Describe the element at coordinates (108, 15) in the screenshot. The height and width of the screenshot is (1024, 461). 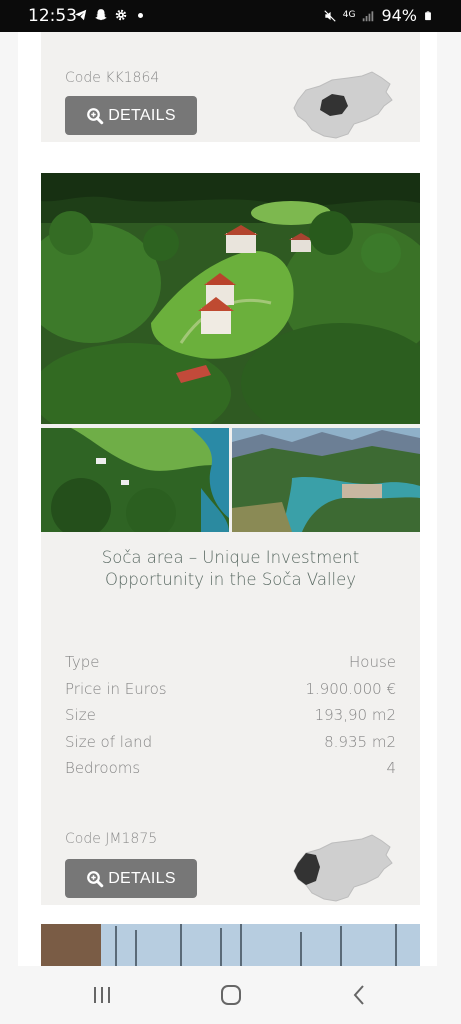
I see `notification-icons` at that location.